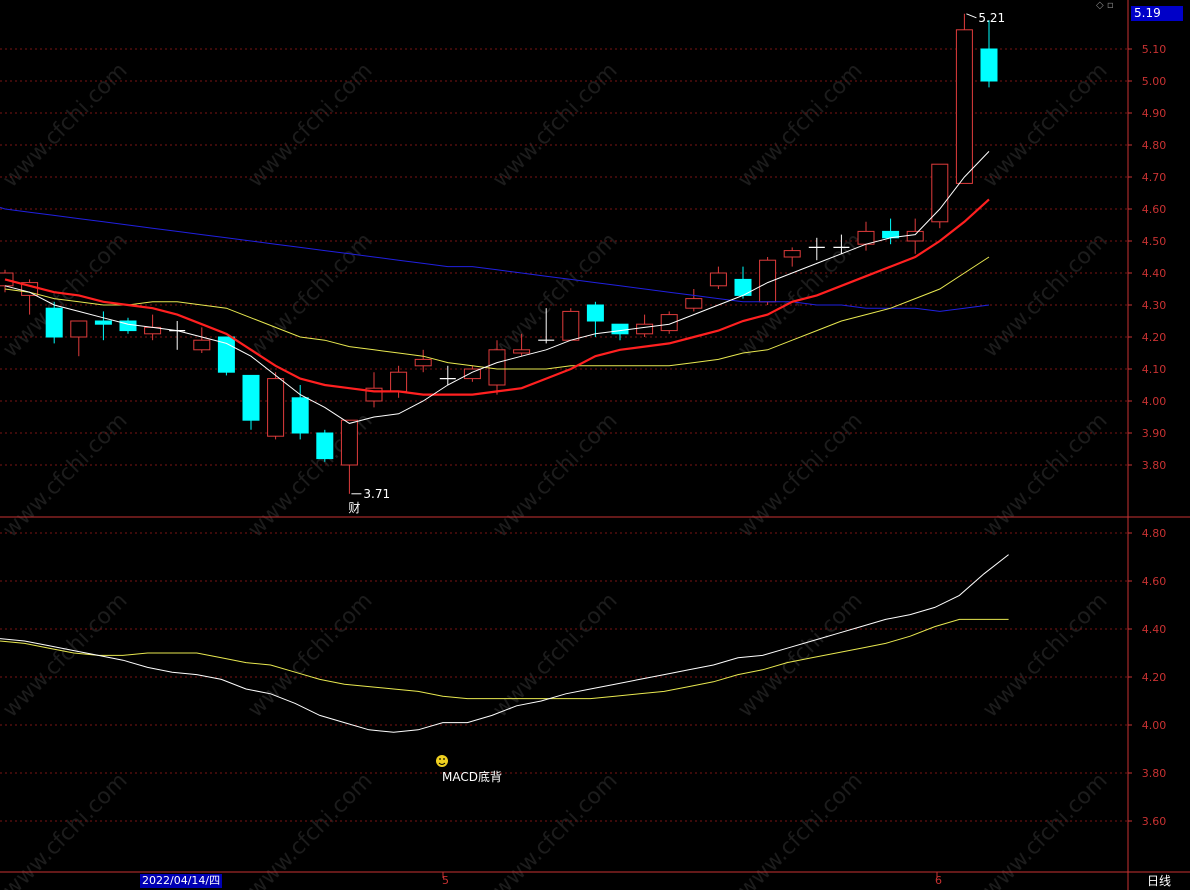 The height and width of the screenshot is (890, 1190). What do you see at coordinates (1154, 337) in the screenshot?
I see `price-tick-label: 4.20` at bounding box center [1154, 337].